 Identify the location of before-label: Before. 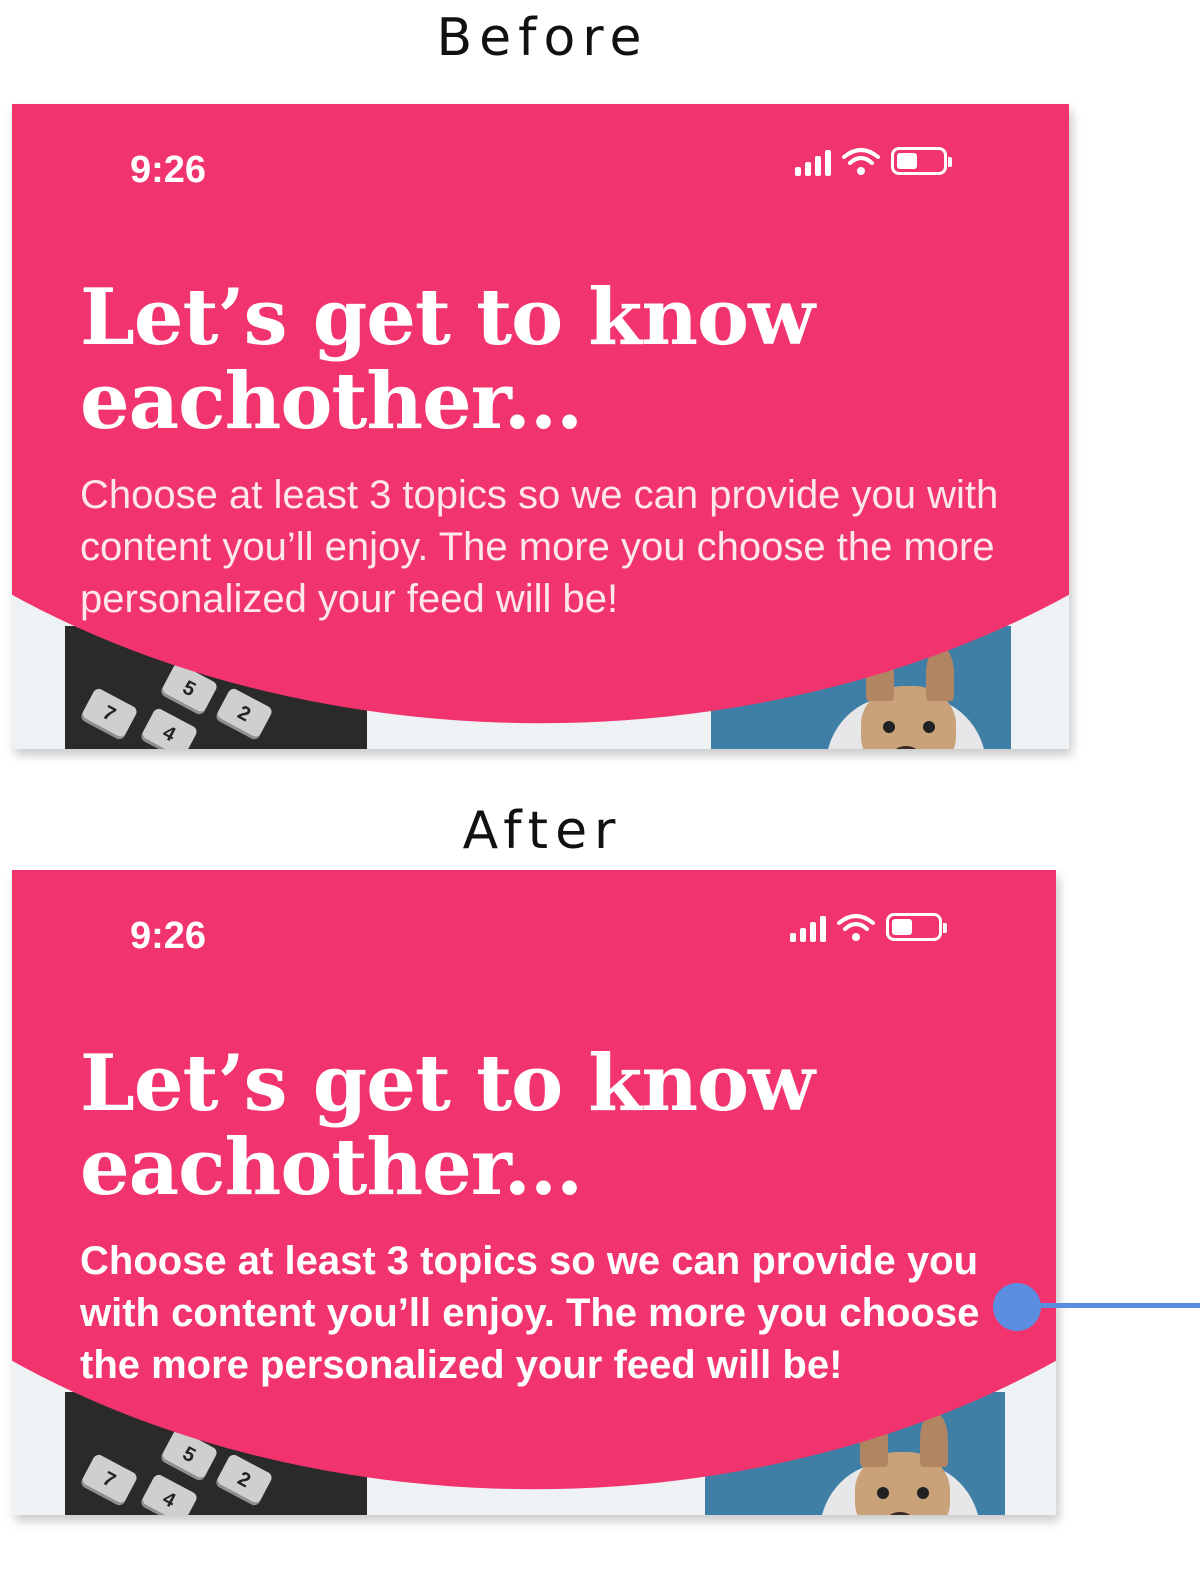
(542, 38).